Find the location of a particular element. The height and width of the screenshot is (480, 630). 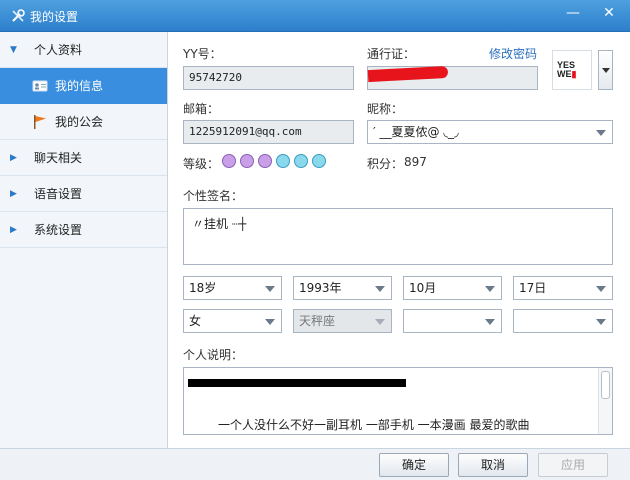

birth-month-value: 10月 is located at coordinates (423, 288).